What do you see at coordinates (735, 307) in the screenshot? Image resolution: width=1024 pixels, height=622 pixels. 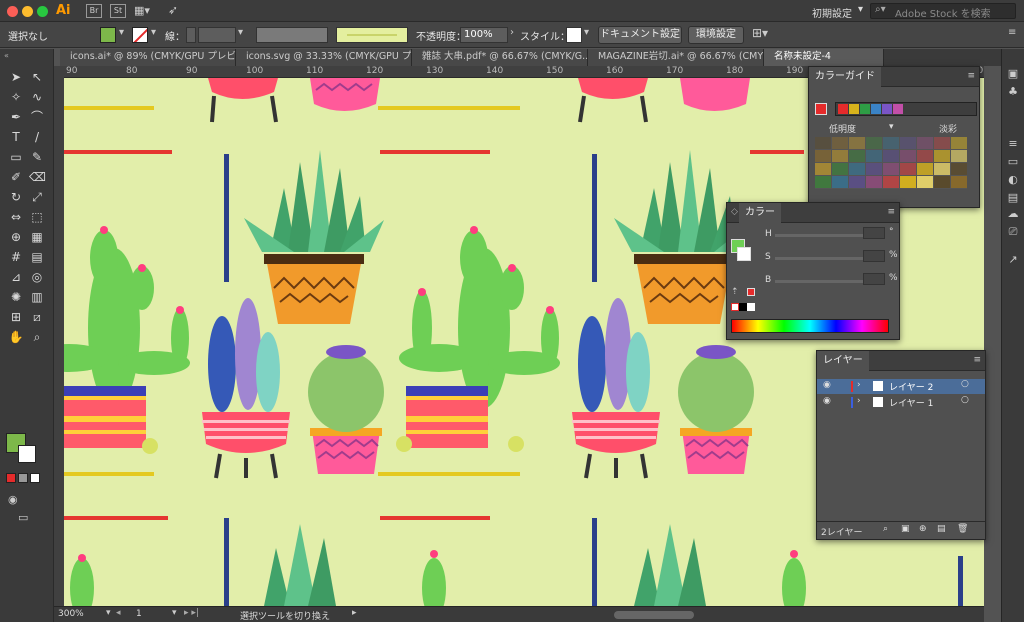 I see `none-swatch` at bounding box center [735, 307].